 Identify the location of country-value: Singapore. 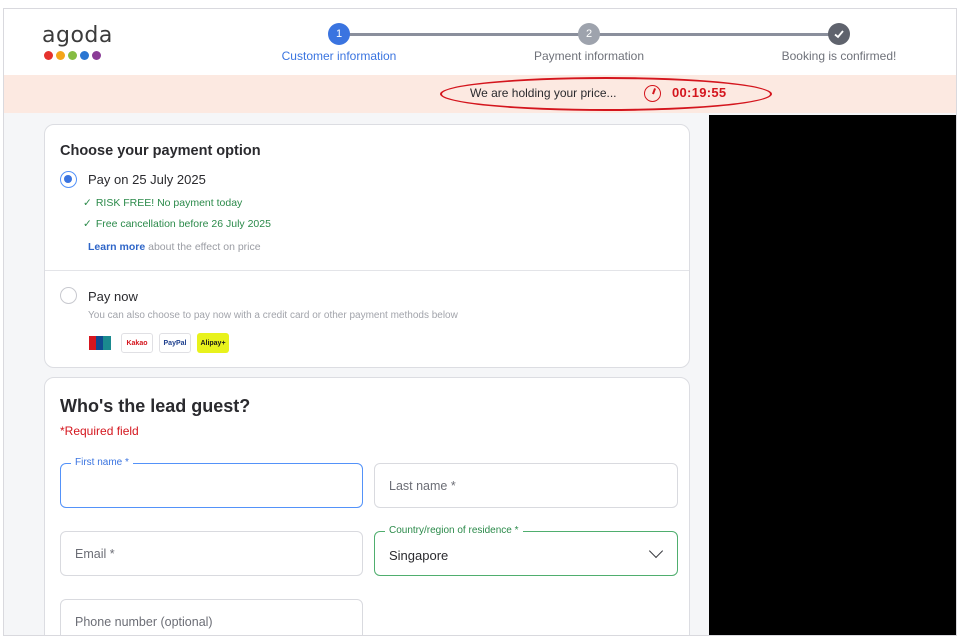
(419, 555).